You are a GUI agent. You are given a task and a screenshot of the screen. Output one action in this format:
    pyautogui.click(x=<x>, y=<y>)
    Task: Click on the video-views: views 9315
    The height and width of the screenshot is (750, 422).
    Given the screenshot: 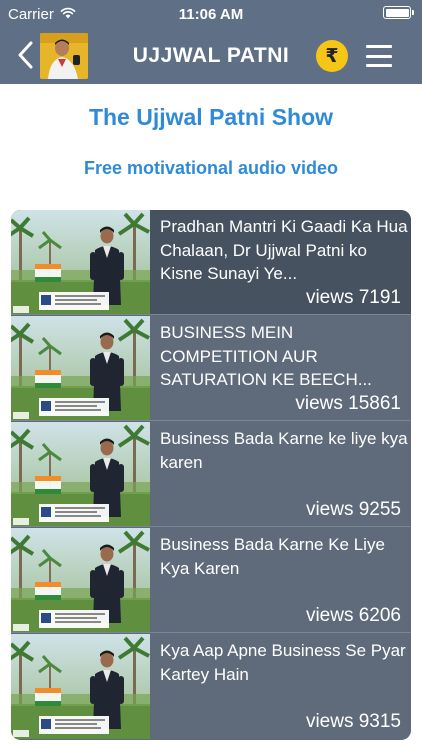 What is the action you would take?
    pyautogui.click(x=353, y=721)
    